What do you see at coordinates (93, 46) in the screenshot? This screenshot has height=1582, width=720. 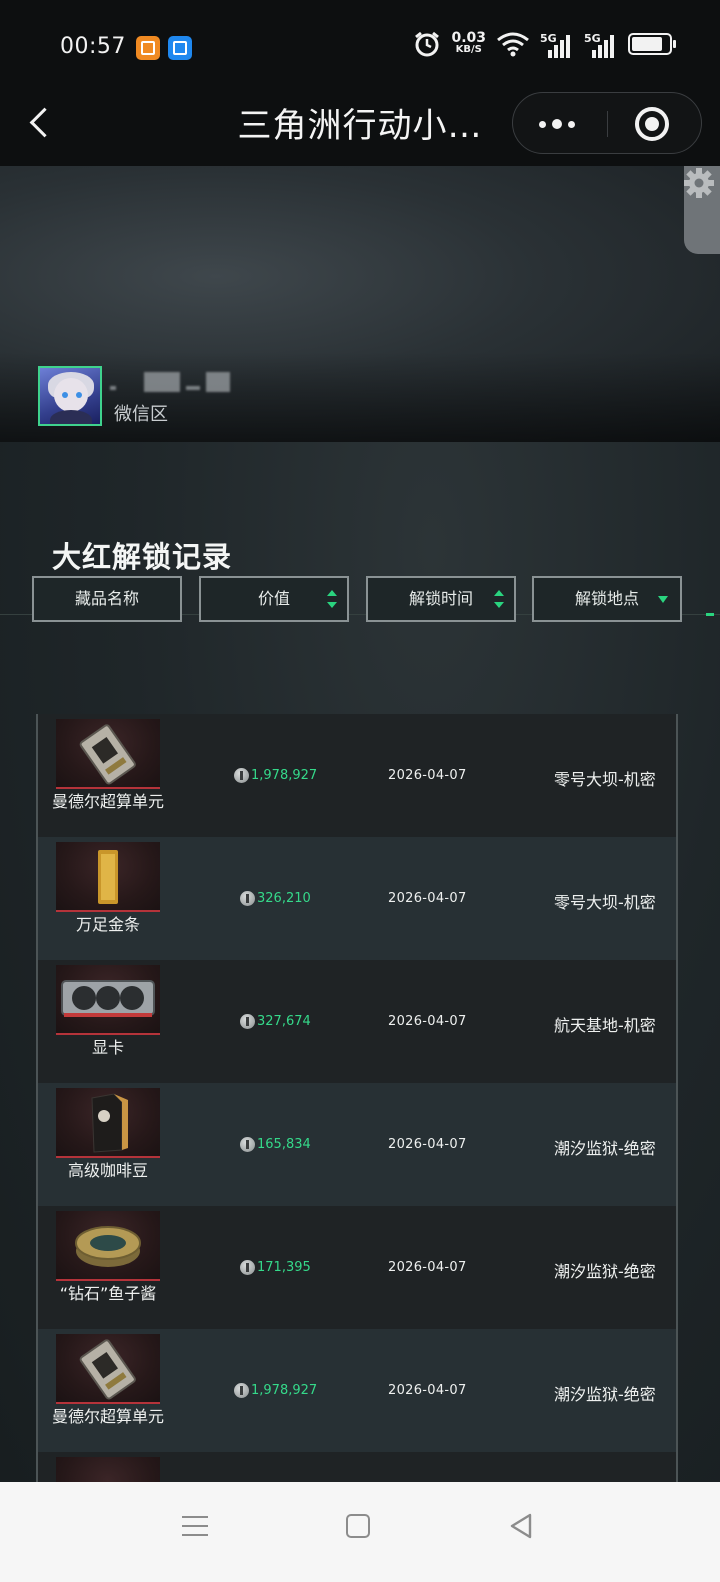 I see `status-time: 00:57` at bounding box center [93, 46].